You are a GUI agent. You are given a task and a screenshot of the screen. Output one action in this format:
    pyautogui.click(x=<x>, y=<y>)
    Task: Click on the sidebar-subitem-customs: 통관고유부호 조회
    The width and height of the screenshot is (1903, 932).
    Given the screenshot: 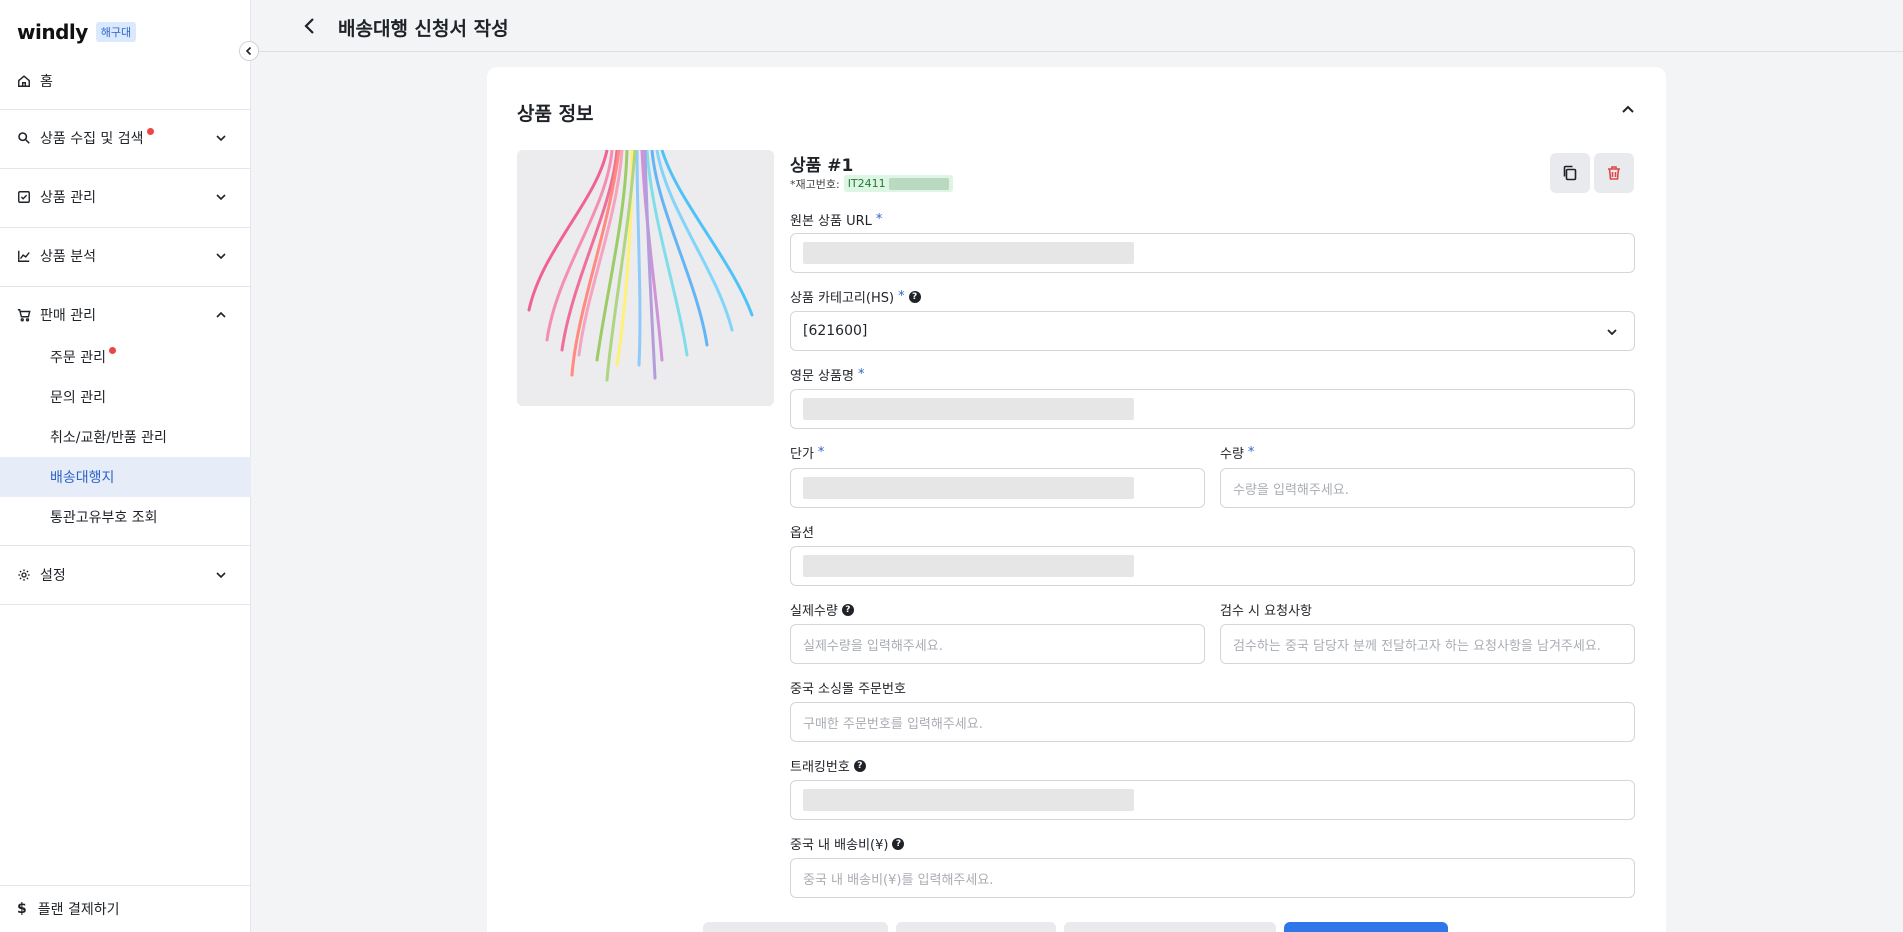 What is the action you would take?
    pyautogui.click(x=125, y=517)
    